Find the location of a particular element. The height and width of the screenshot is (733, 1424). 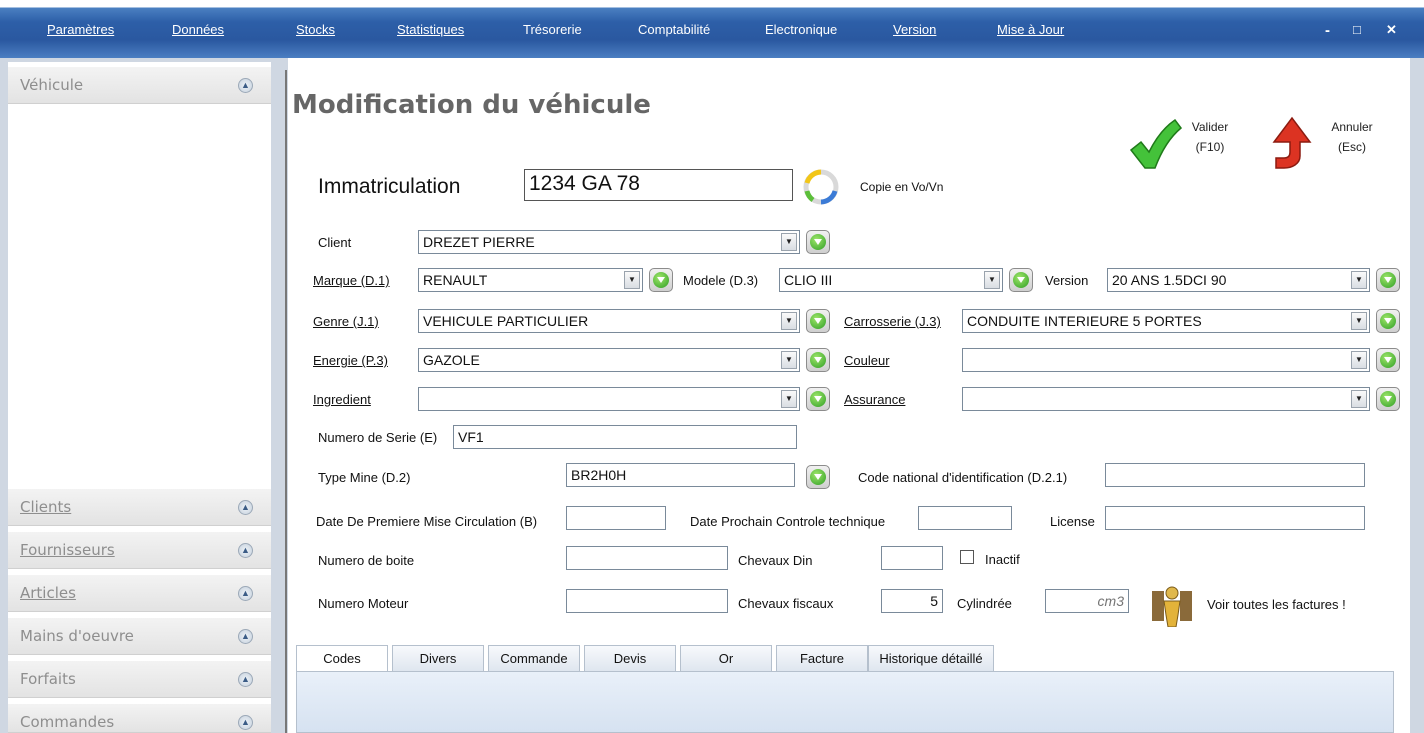

energie-select: GAZOLE ▼ is located at coordinates (609, 360).